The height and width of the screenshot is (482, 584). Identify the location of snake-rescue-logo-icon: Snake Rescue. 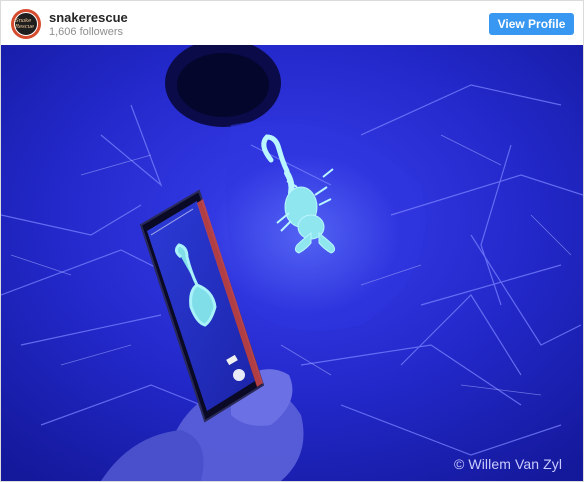
(26, 24).